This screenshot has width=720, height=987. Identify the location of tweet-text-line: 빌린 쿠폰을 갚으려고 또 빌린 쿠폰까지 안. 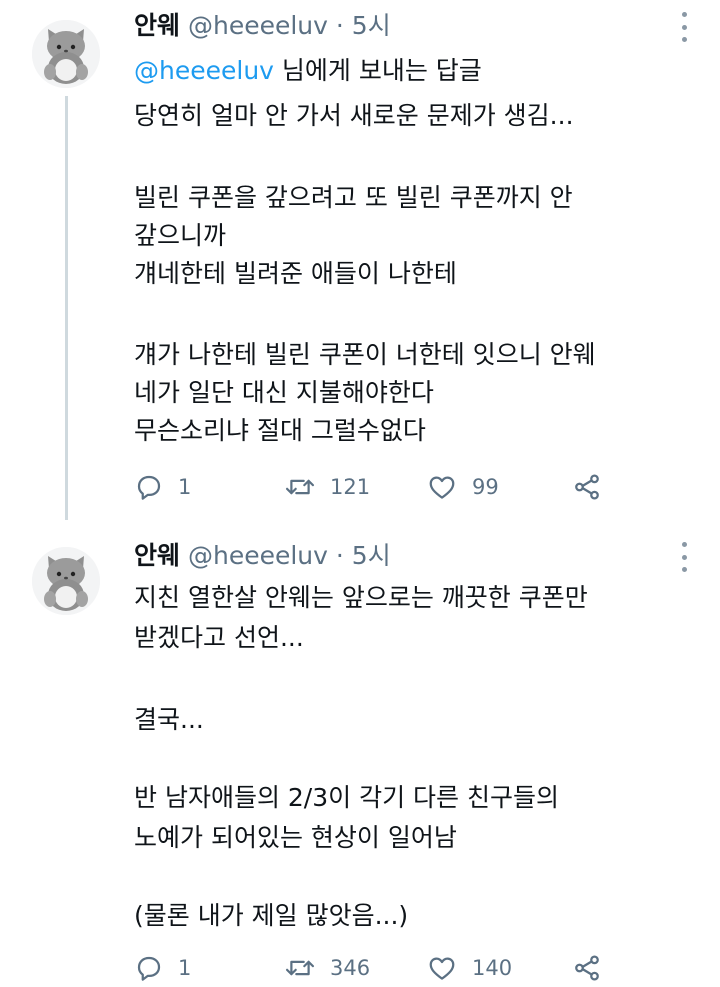
(353, 197).